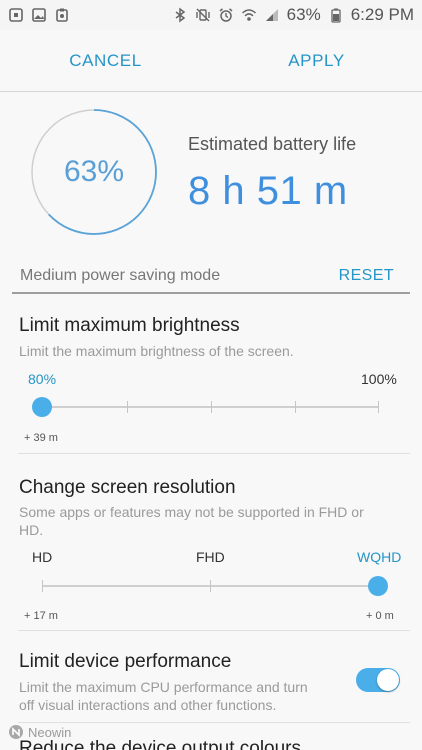 The height and width of the screenshot is (750, 422). I want to click on status-left-icons, so click(39, 15).